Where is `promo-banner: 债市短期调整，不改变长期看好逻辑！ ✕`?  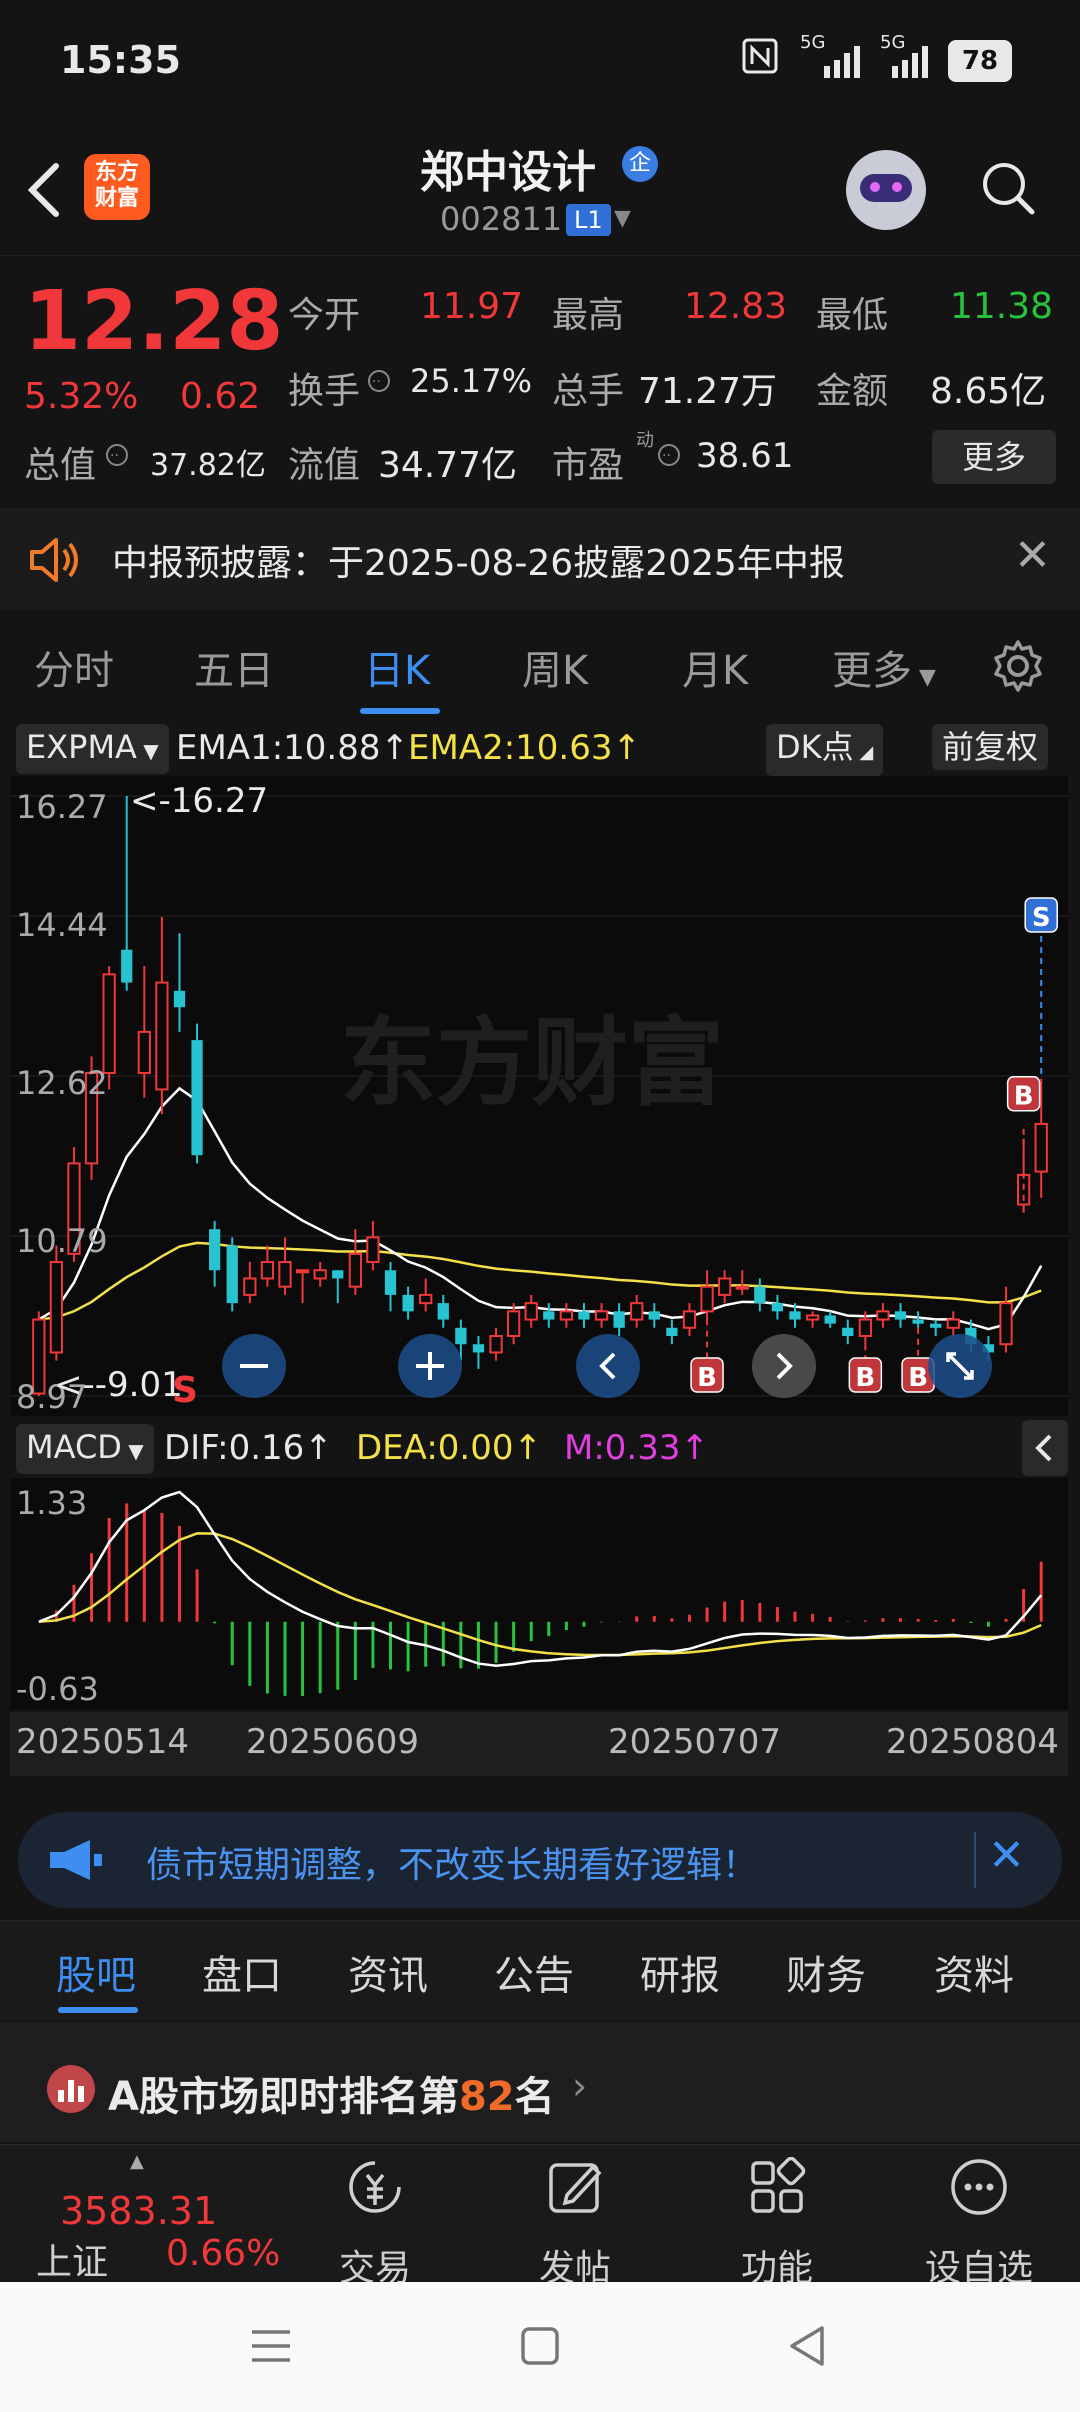
promo-banner: 债市短期调整，不改变长期看好逻辑！ ✕ is located at coordinates (540, 1860).